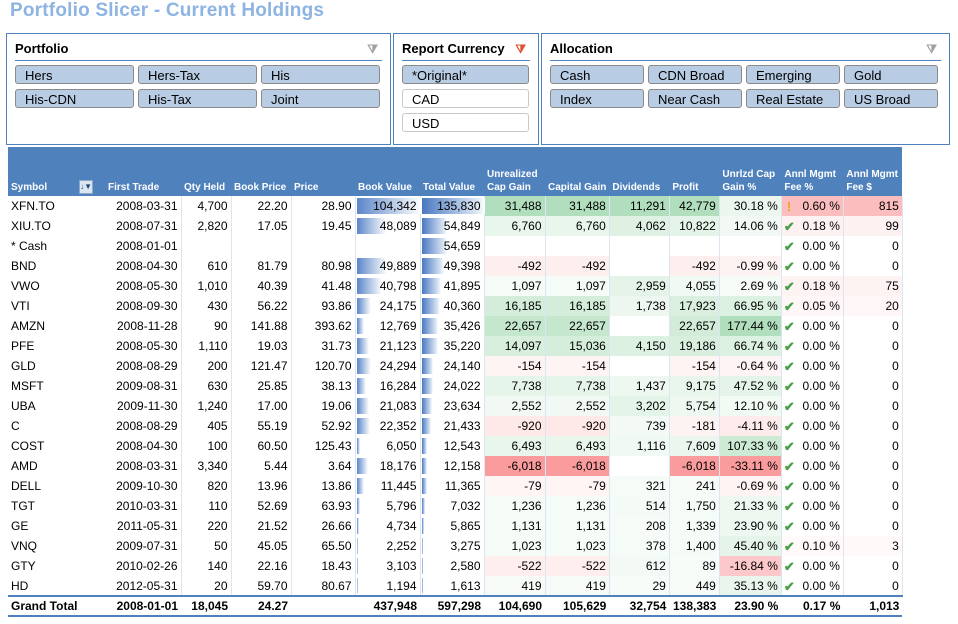 This screenshot has height=624, width=958. What do you see at coordinates (56, 566) in the screenshot?
I see `cell-symbol: GTY` at bounding box center [56, 566].